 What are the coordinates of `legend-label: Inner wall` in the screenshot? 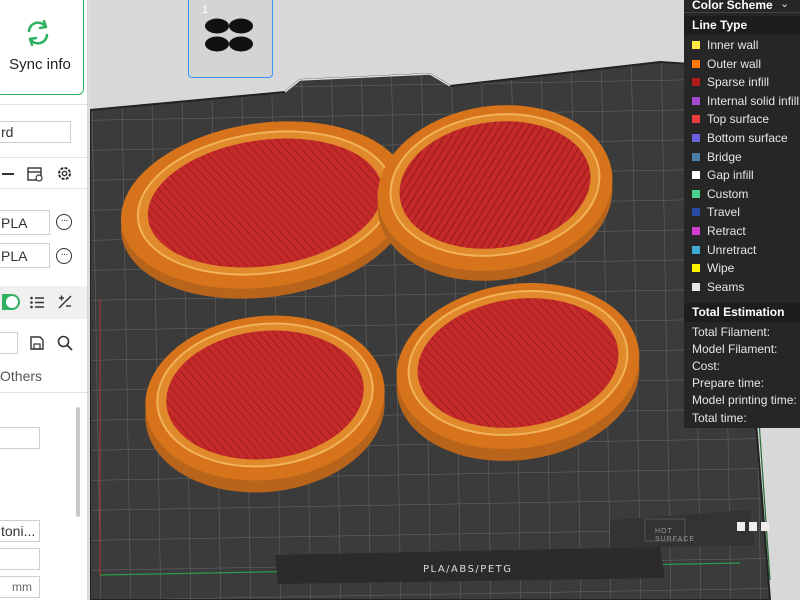 It's located at (733, 45).